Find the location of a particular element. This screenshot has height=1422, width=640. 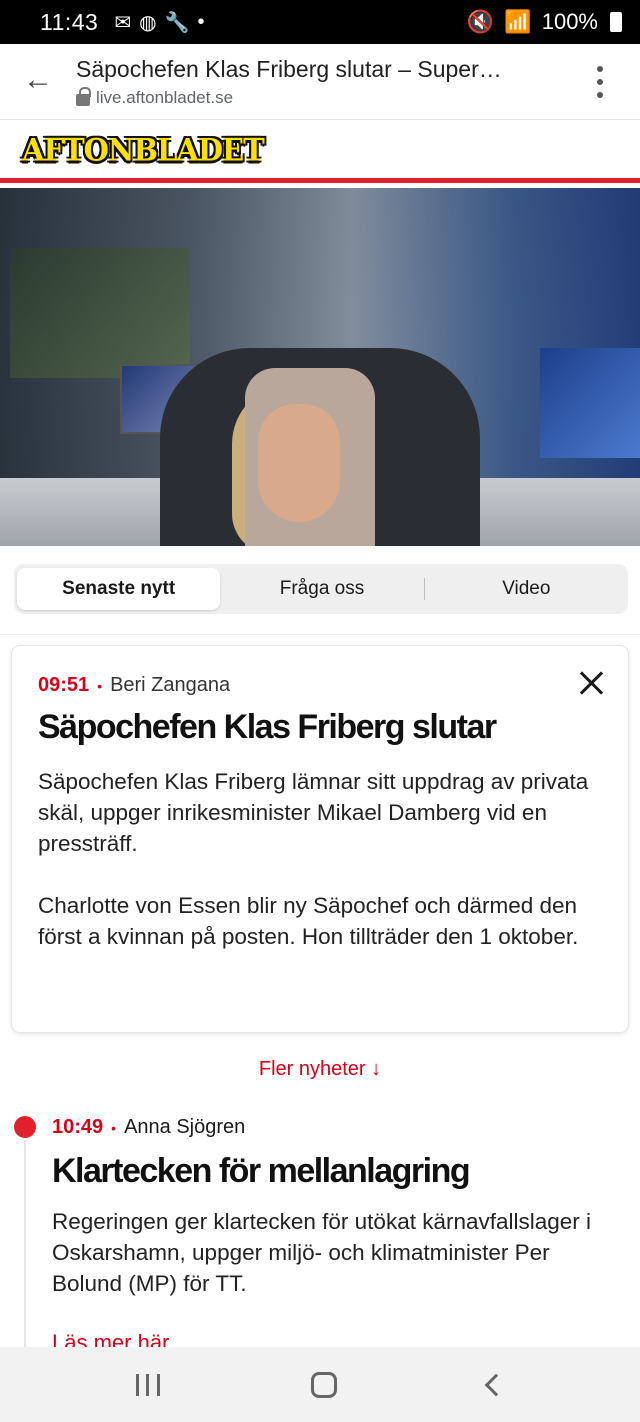

more-options-icon is located at coordinates (600, 82).